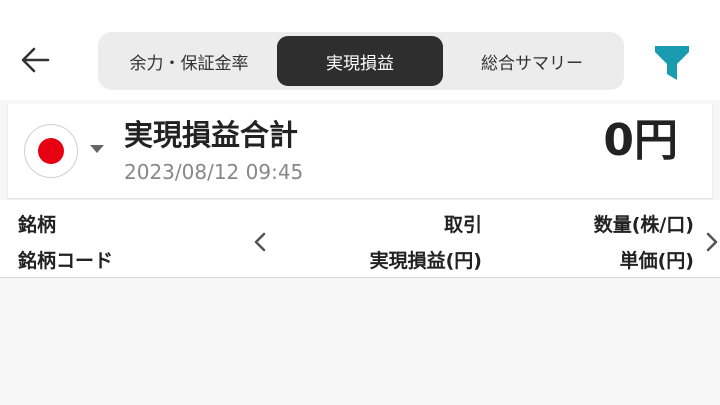  What do you see at coordinates (211, 135) in the screenshot?
I see `summary-title: 実現損益合計` at bounding box center [211, 135].